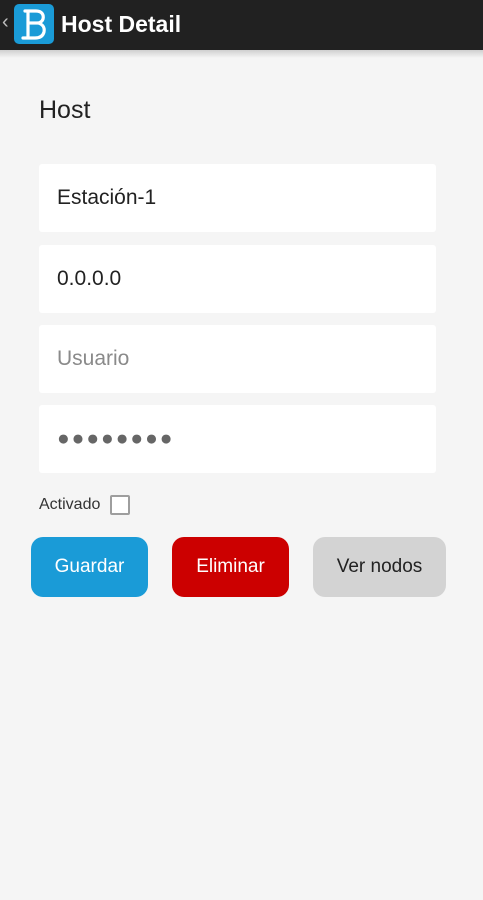  Describe the element at coordinates (65, 110) in the screenshot. I see `section-title: Host` at that location.